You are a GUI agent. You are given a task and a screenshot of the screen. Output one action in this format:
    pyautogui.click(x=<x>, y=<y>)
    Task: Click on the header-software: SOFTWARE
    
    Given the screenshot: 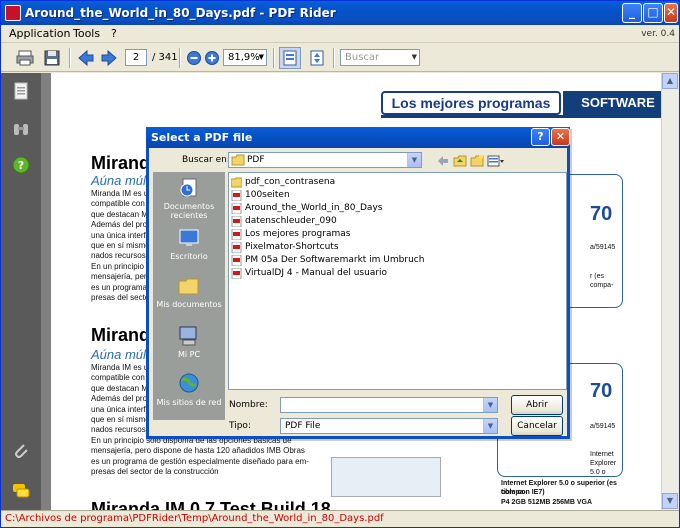 What is the action you would take?
    pyautogui.click(x=612, y=103)
    